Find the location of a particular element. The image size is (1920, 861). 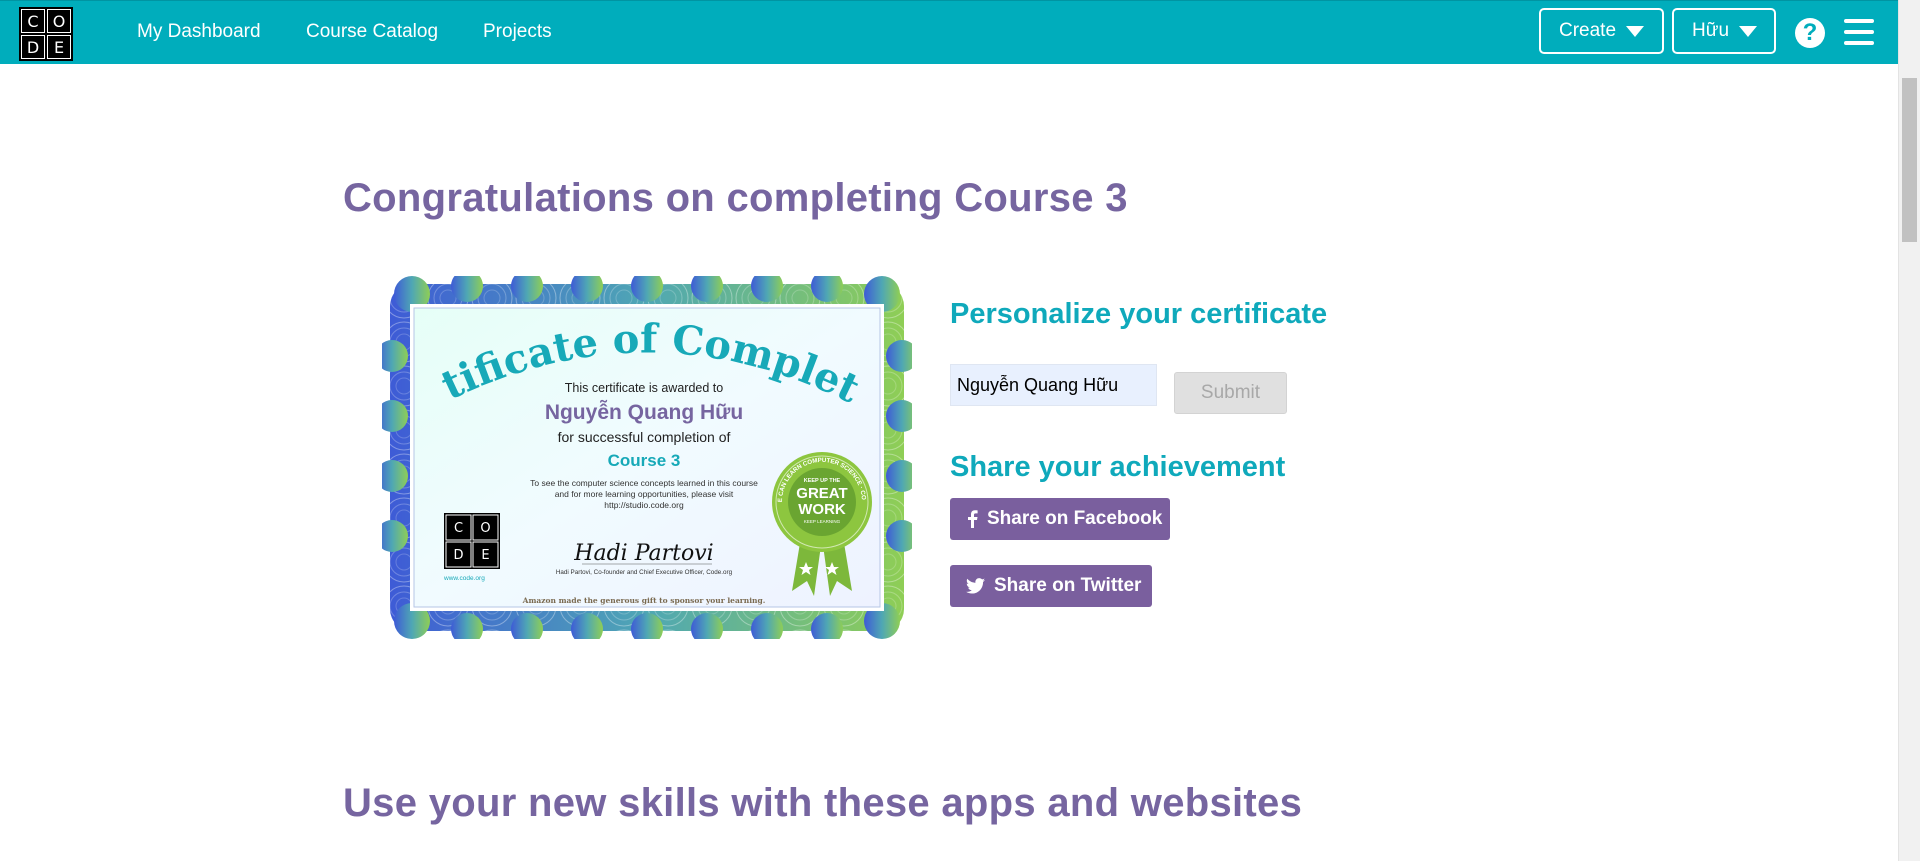

create-dropdown-button: Create is located at coordinates (1601, 31).